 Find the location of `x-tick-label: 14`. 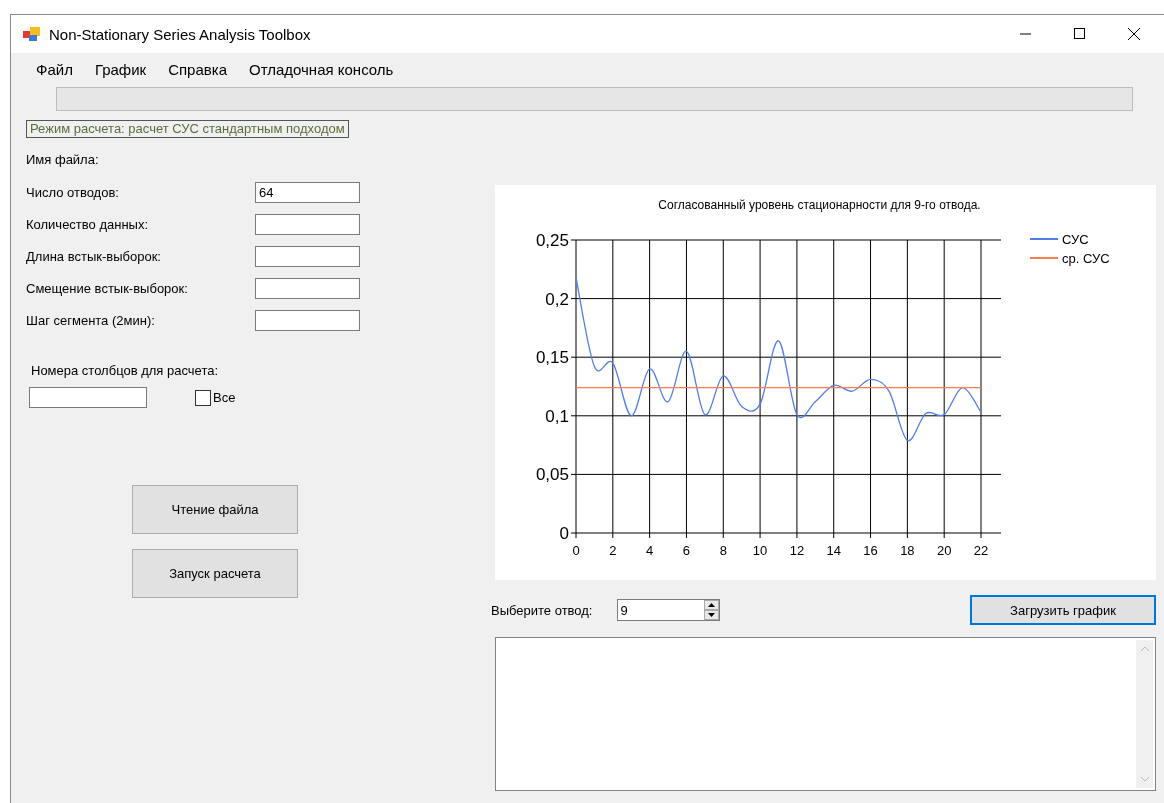

x-tick-label: 14 is located at coordinates (833, 550).